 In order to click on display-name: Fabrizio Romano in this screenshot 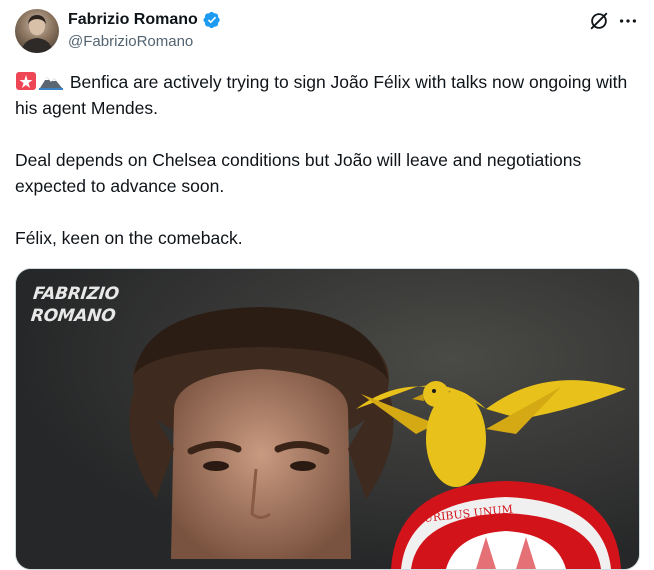, I will do `click(133, 20)`.